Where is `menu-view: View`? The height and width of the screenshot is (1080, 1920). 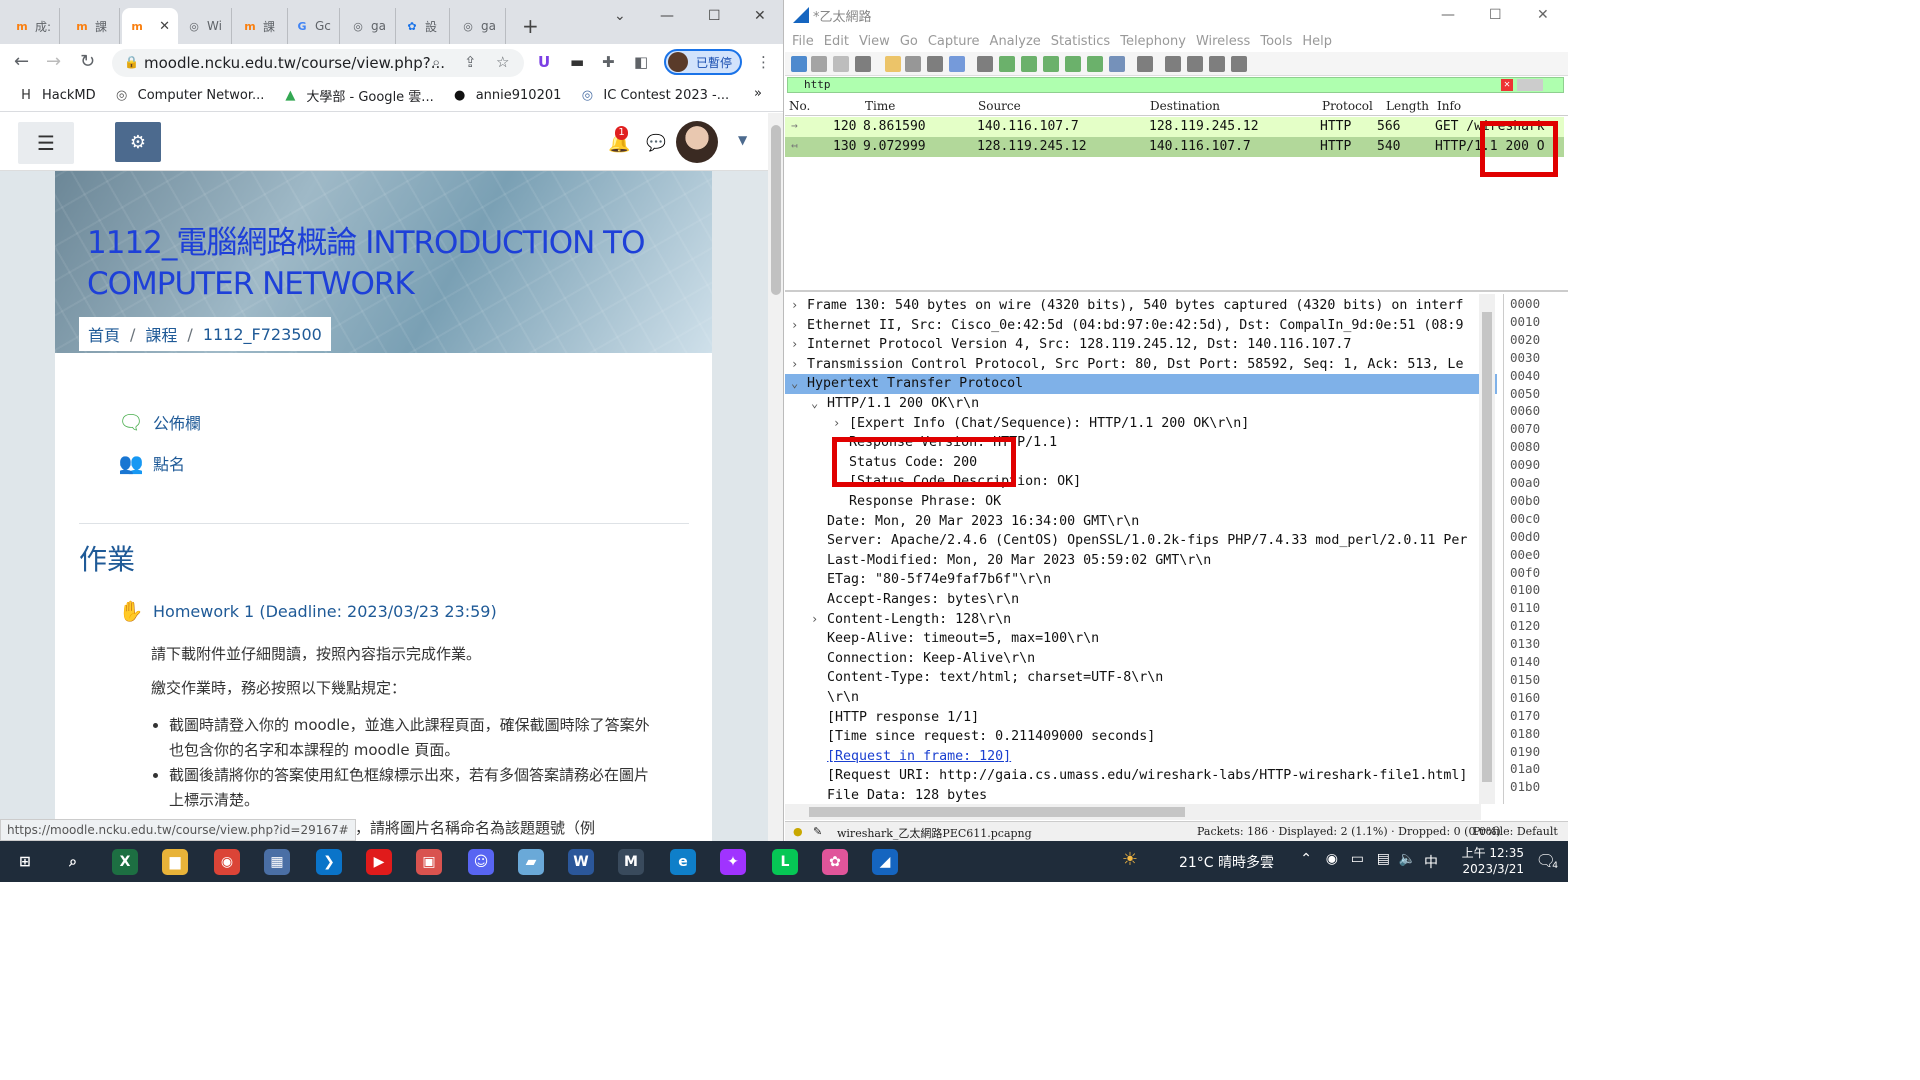
menu-view: View is located at coordinates (874, 41).